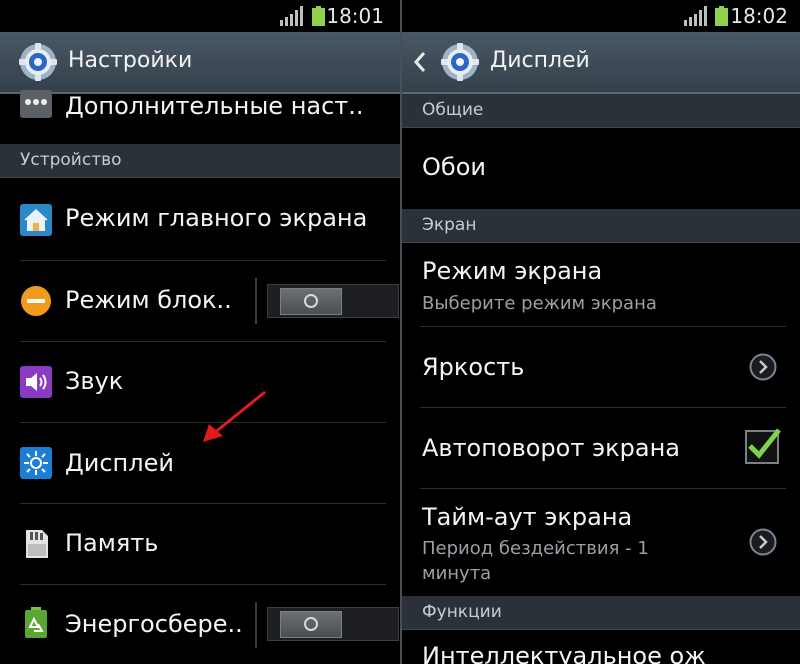  I want to click on list-item-home-screen-mode: Режим главного экрана, so click(200, 219).